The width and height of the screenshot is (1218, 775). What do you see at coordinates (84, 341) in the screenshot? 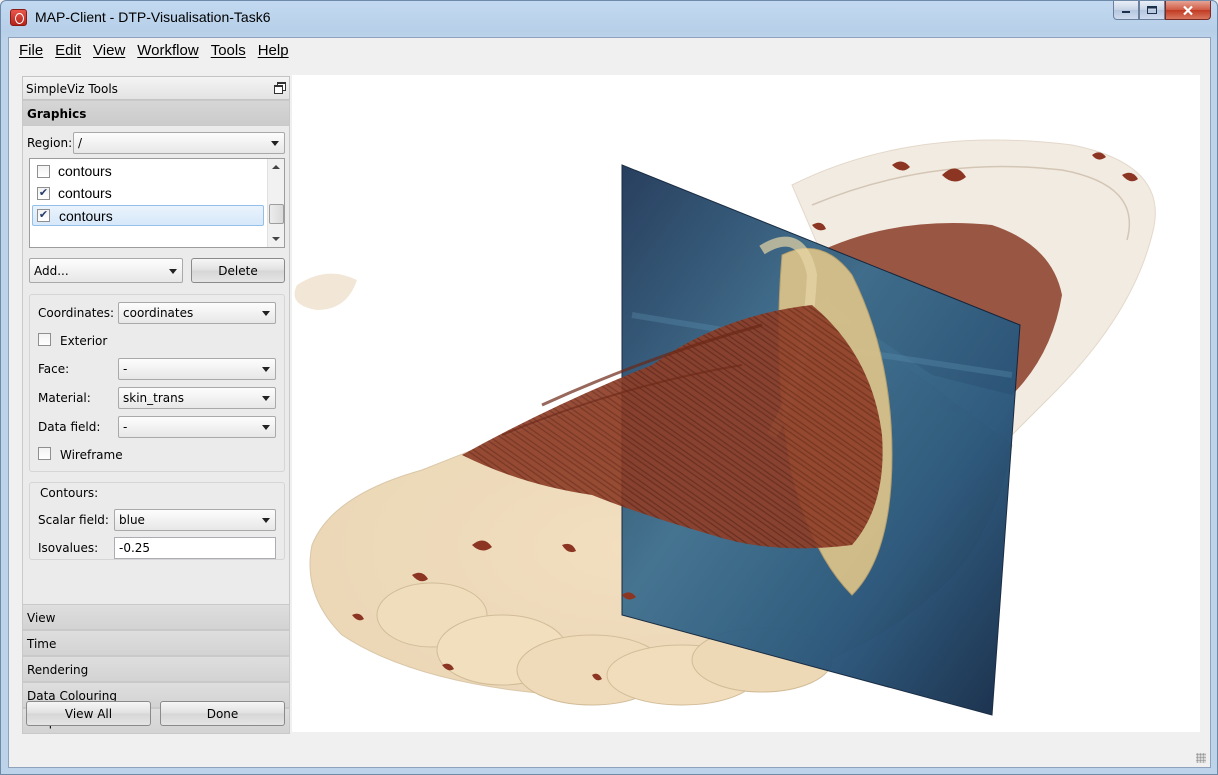
I see `exterior-label: Exterior` at bounding box center [84, 341].